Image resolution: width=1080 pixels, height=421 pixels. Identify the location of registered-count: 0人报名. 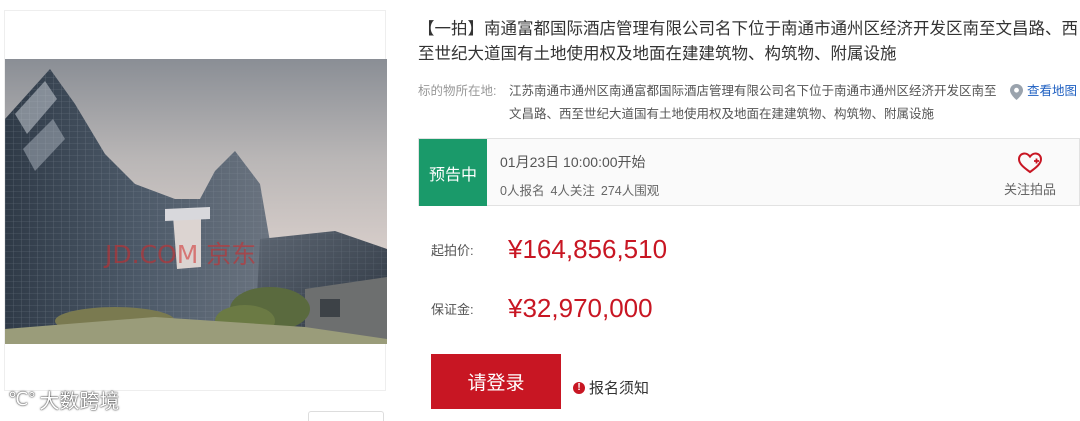
(522, 191).